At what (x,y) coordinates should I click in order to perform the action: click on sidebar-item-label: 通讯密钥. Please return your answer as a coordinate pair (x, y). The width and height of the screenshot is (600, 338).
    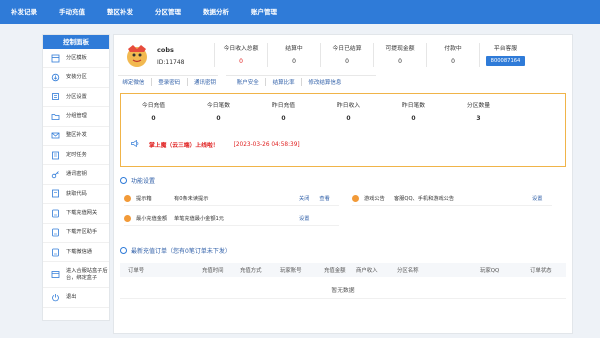
    Looking at the image, I should click on (76, 174).